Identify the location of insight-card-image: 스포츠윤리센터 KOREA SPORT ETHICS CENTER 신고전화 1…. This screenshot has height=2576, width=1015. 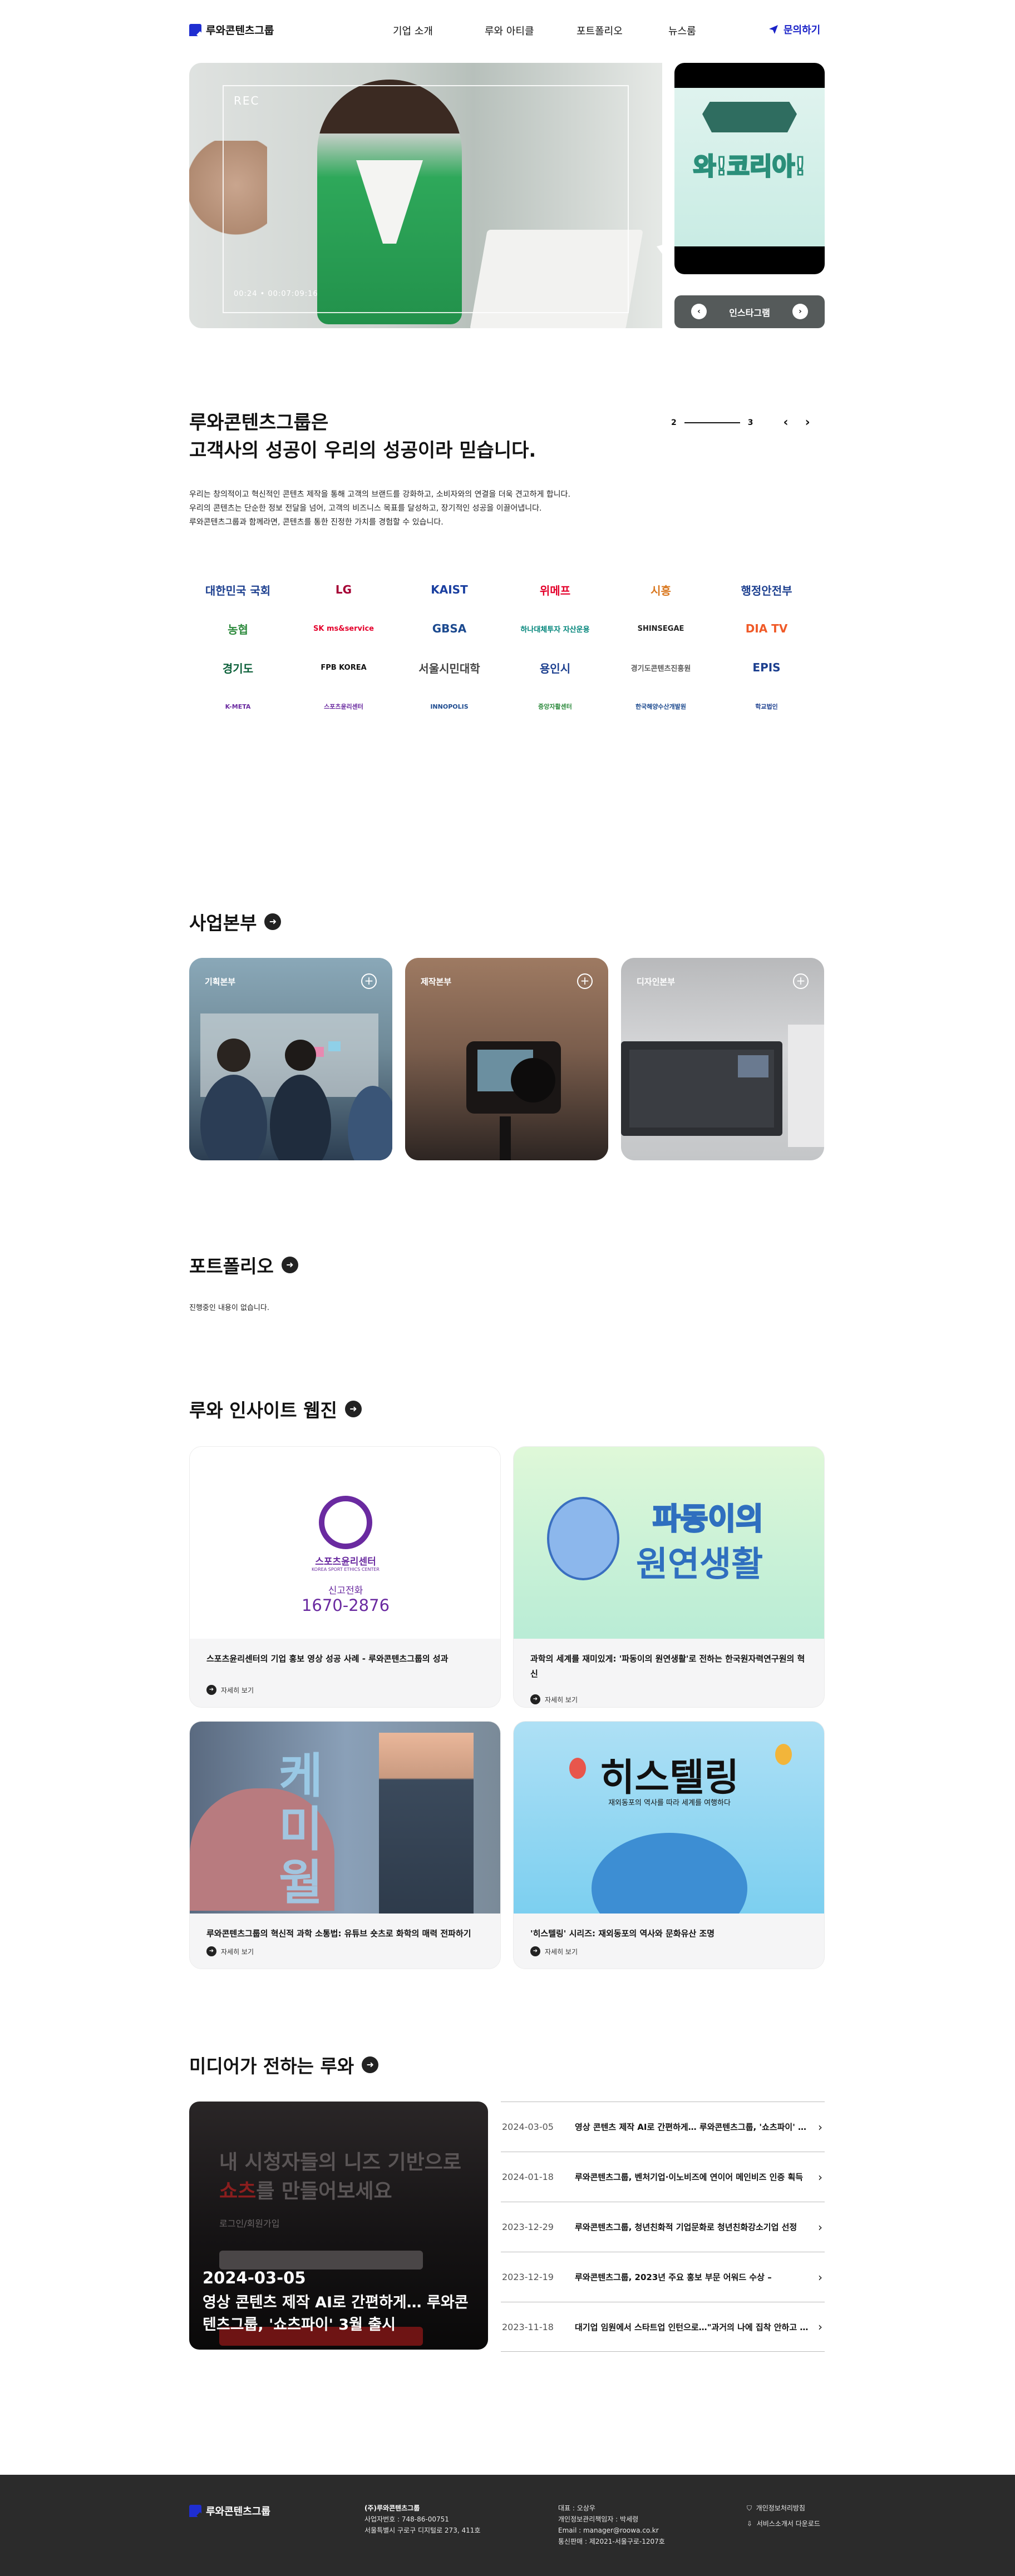
(345, 1543).